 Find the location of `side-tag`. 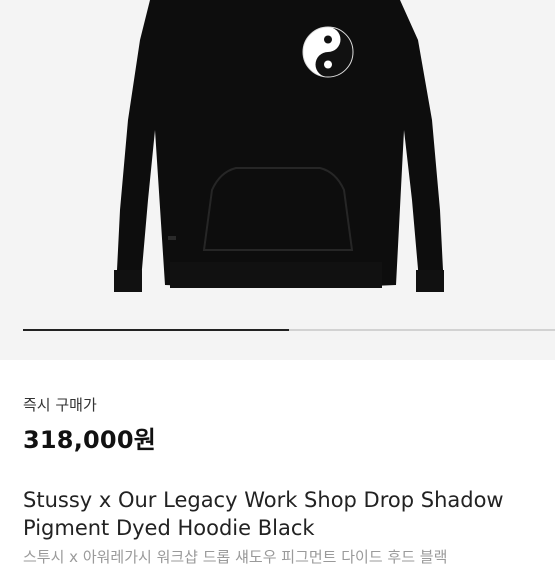

side-tag is located at coordinates (172, 238).